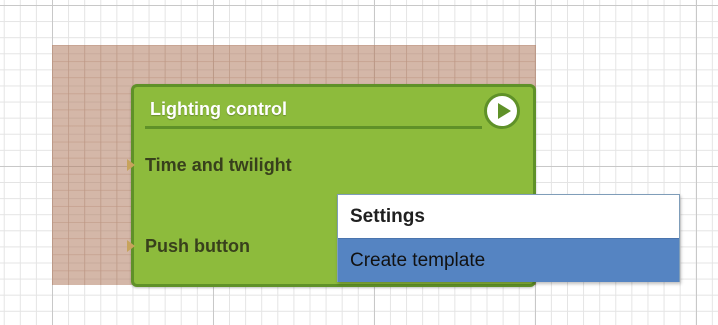  I want to click on context-menu: Settings Create template, so click(508, 238).